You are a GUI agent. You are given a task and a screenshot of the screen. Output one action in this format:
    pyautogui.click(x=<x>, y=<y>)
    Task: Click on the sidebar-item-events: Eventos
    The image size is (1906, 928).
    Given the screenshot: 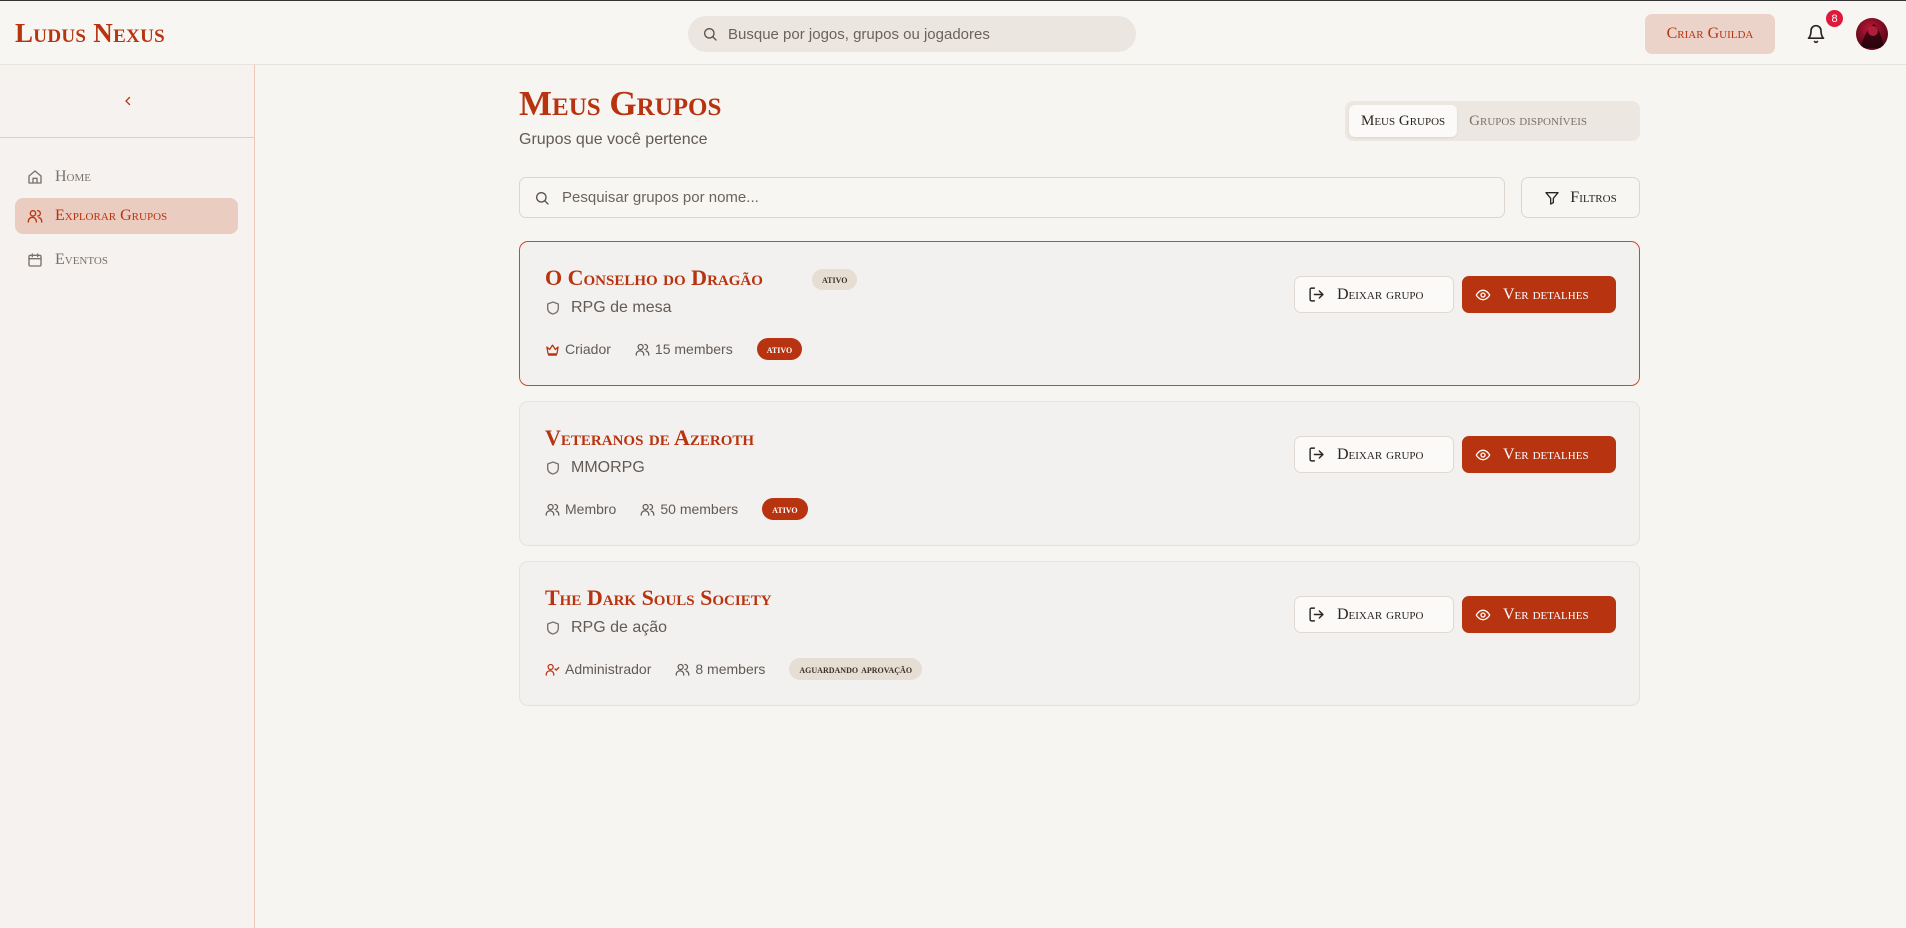 What is the action you would take?
    pyautogui.click(x=126, y=260)
    